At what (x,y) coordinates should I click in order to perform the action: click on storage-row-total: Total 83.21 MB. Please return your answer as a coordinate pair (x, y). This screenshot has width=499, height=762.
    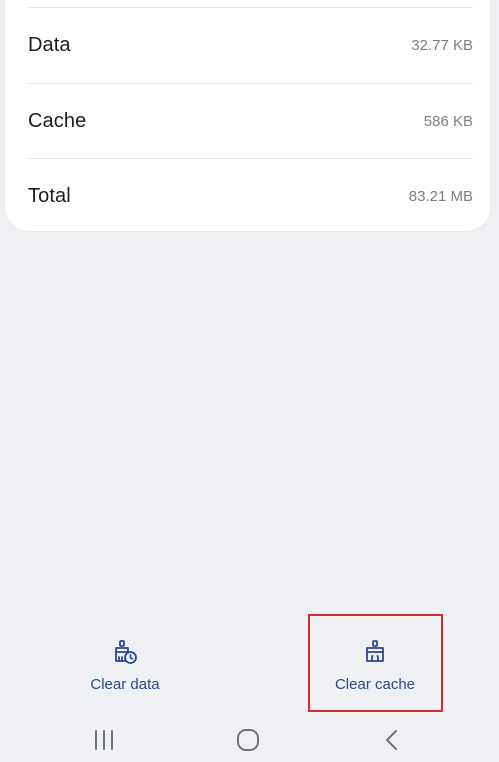
    Looking at the image, I should click on (250, 196).